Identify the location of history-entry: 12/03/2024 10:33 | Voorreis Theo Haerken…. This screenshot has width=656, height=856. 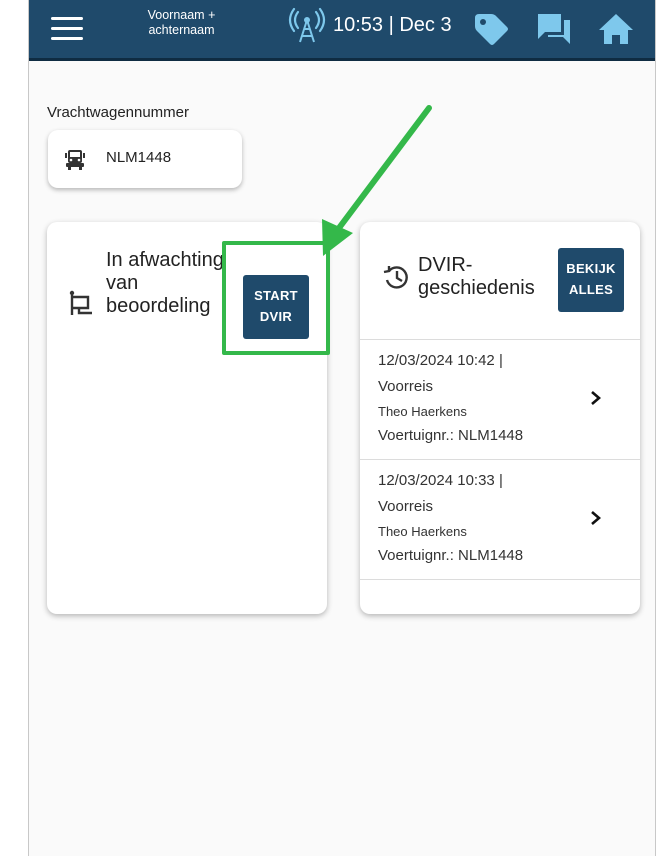
(500, 519).